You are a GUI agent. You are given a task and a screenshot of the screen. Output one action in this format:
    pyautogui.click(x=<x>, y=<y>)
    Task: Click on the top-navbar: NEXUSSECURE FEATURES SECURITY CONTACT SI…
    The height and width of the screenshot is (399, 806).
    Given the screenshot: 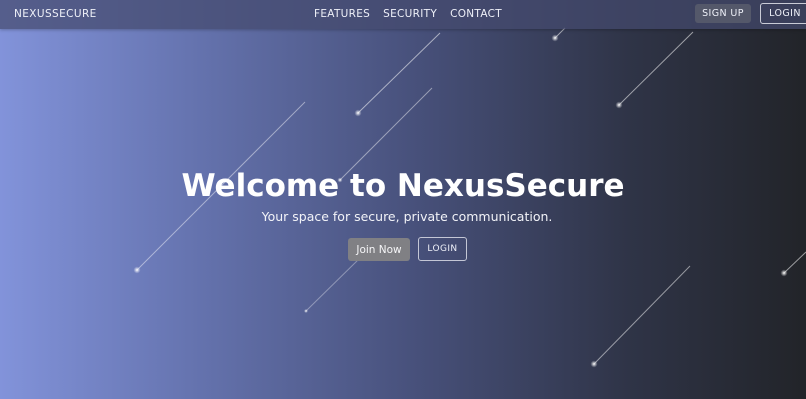 What is the action you would take?
    pyautogui.click(x=403, y=14)
    